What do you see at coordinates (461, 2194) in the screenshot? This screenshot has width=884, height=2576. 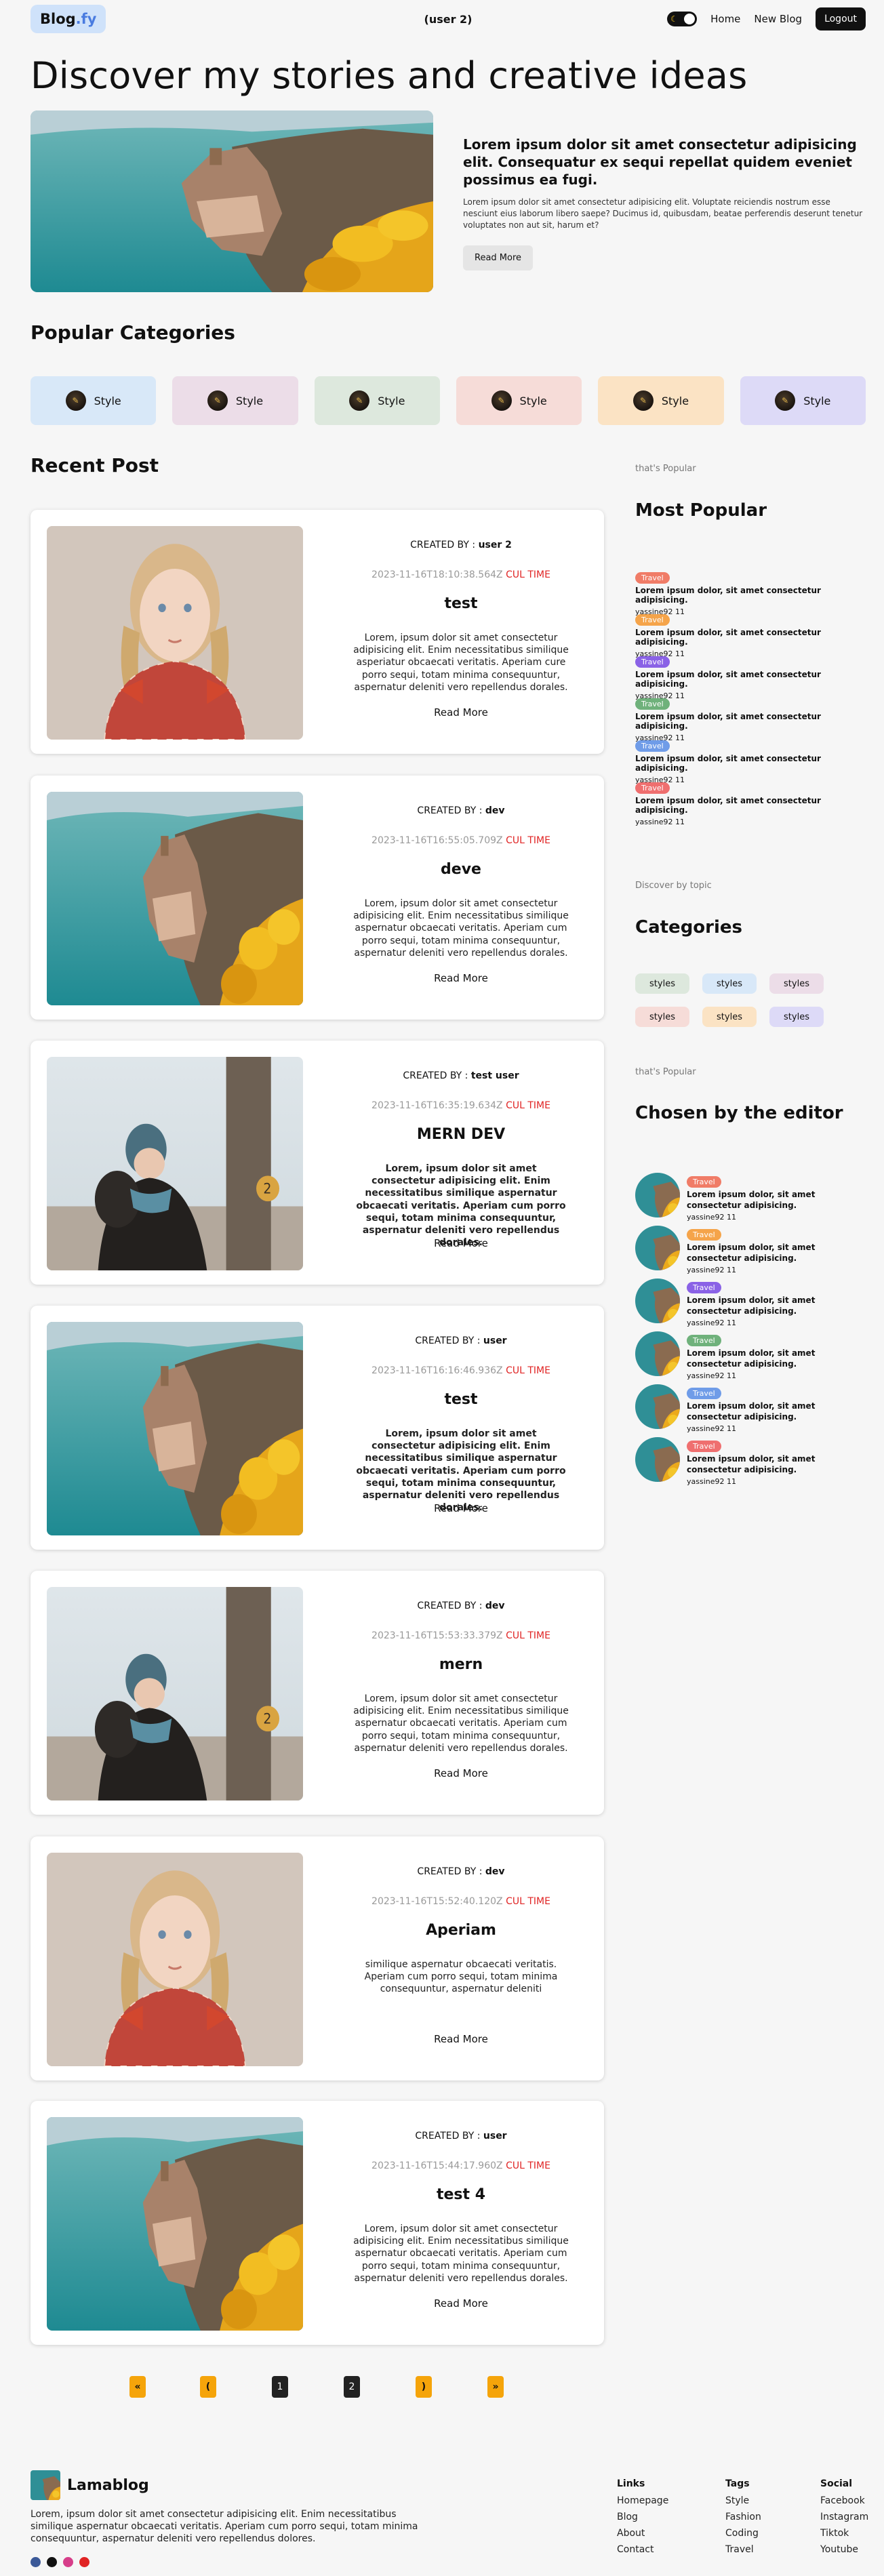 I see `post-title: test 4` at bounding box center [461, 2194].